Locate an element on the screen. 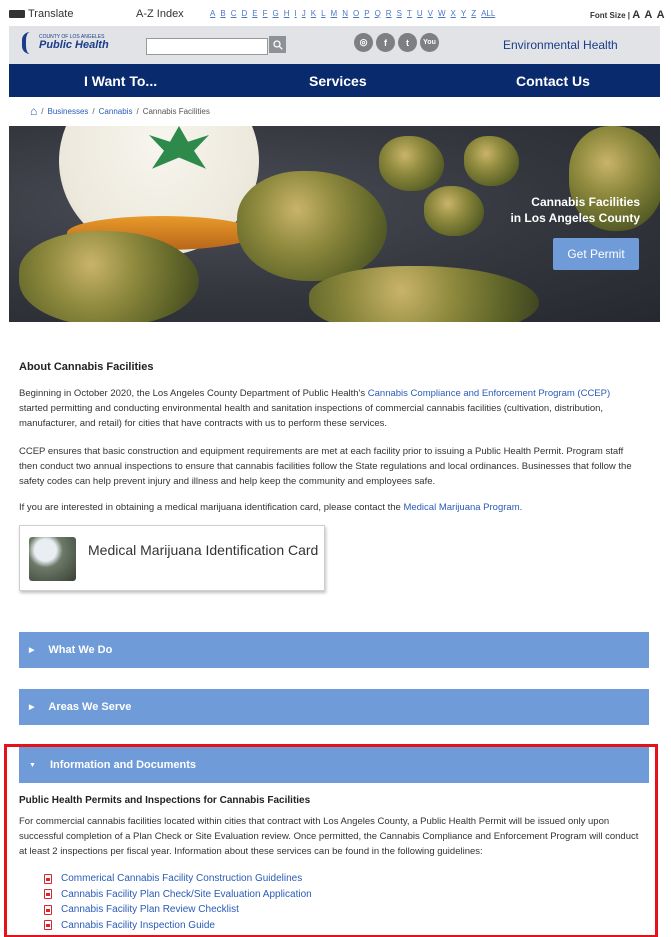 This screenshot has height=937, width=671. font-size-control: Font Size | A A A is located at coordinates (628, 15).